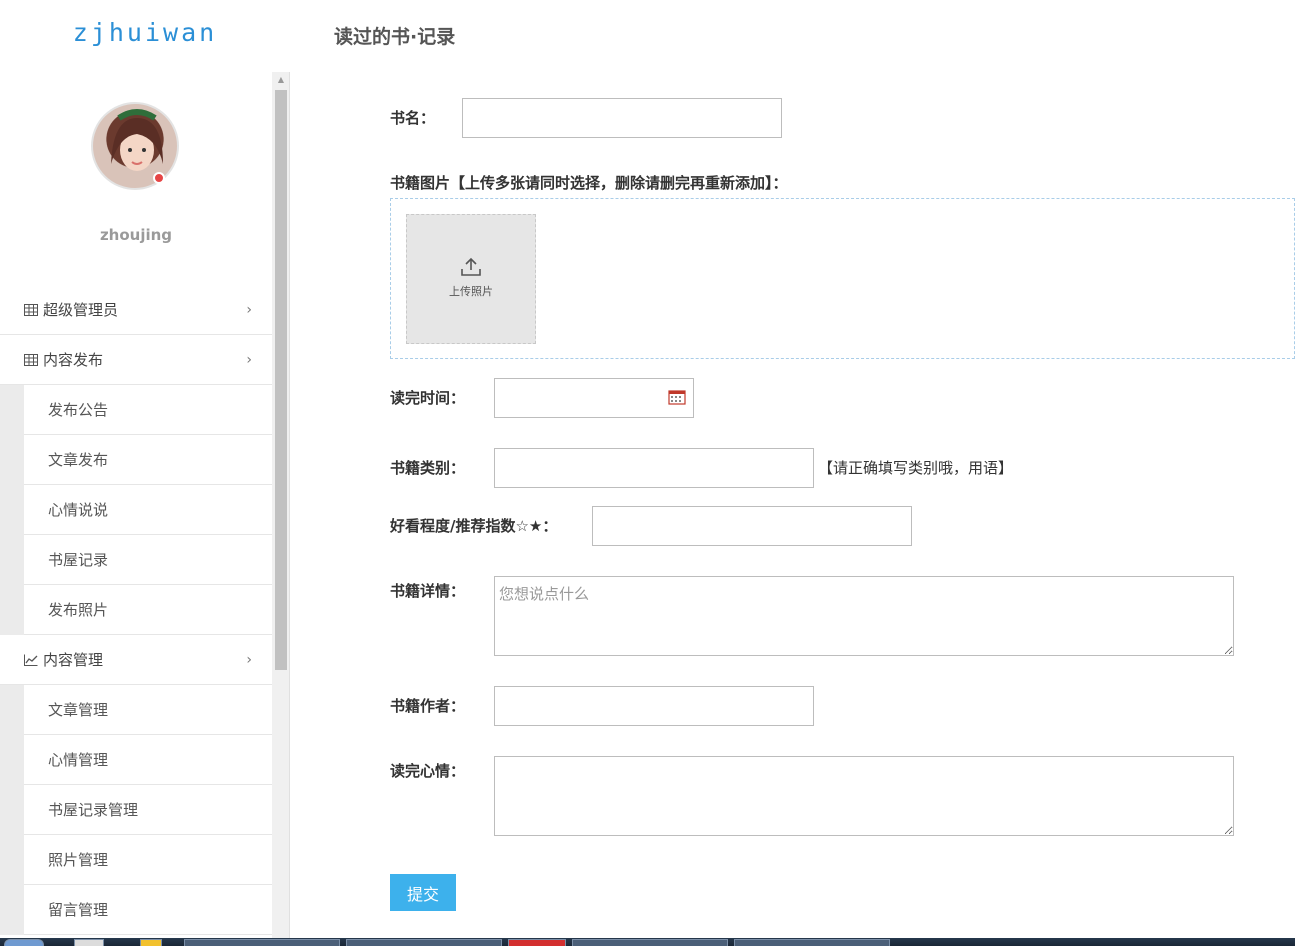 The image size is (1295, 946). I want to click on feeling-label: 读完心情：, so click(428, 771).